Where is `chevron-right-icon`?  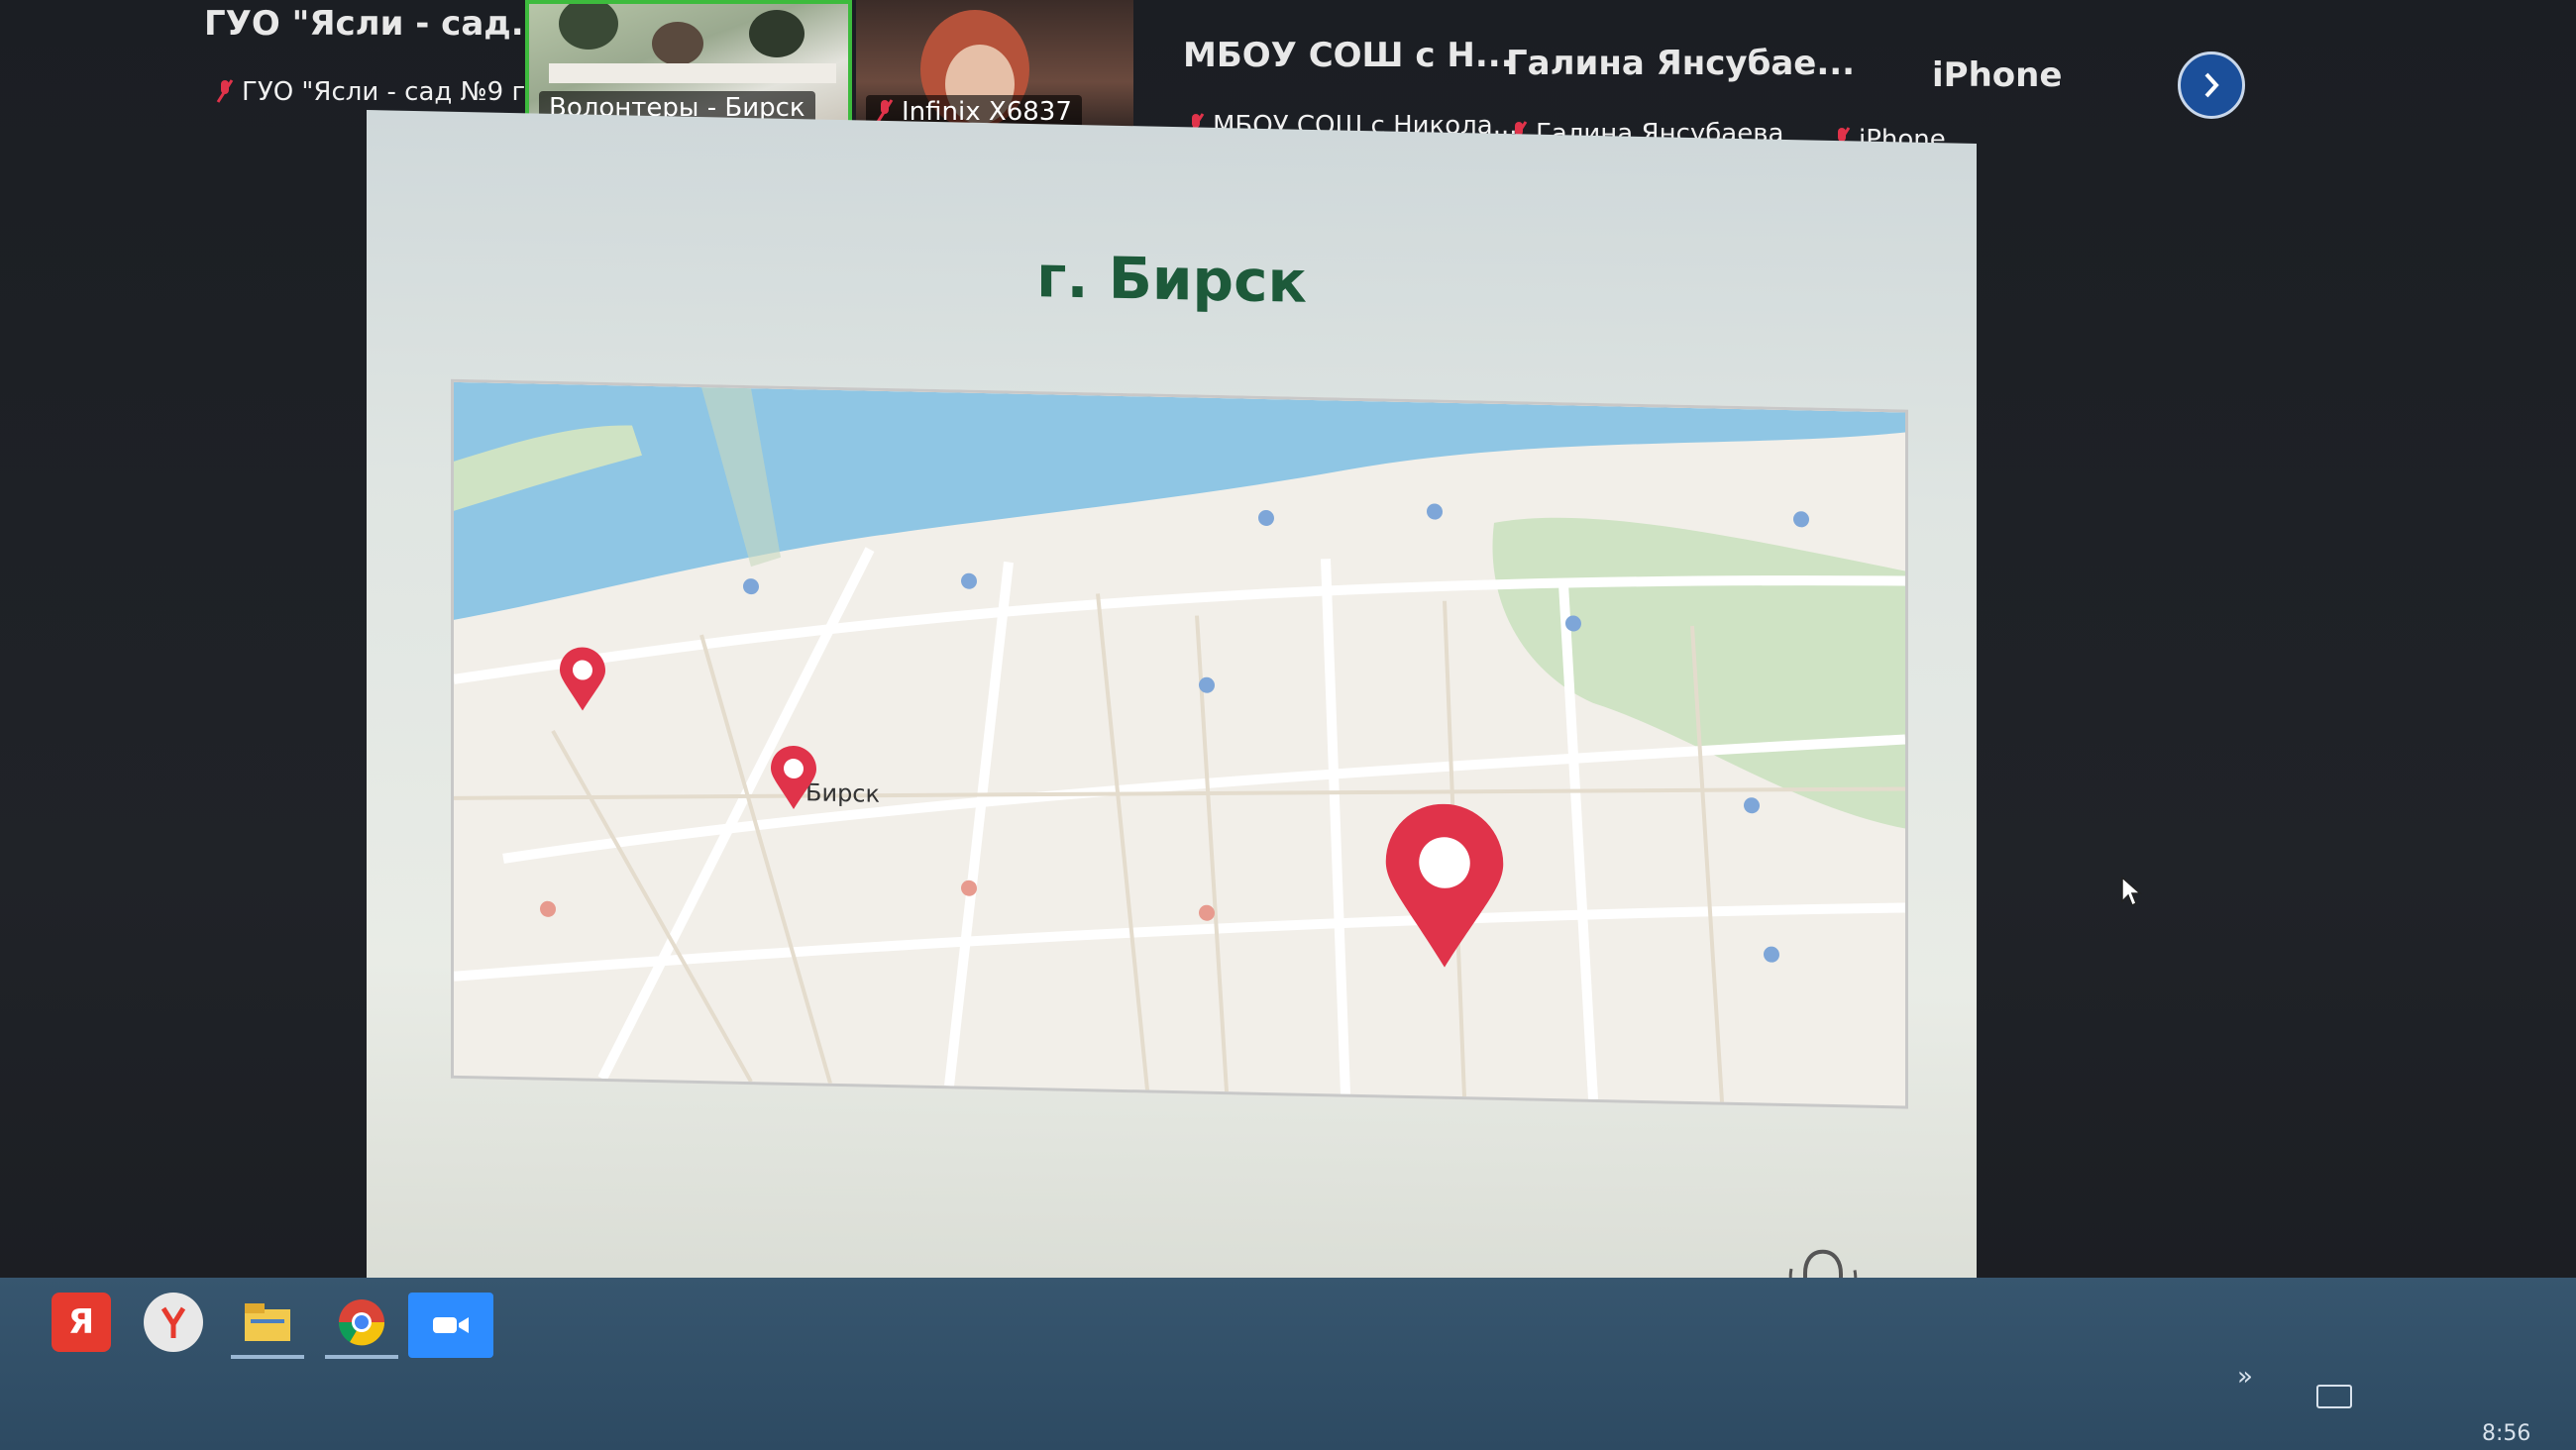 chevron-right-icon is located at coordinates (2211, 85).